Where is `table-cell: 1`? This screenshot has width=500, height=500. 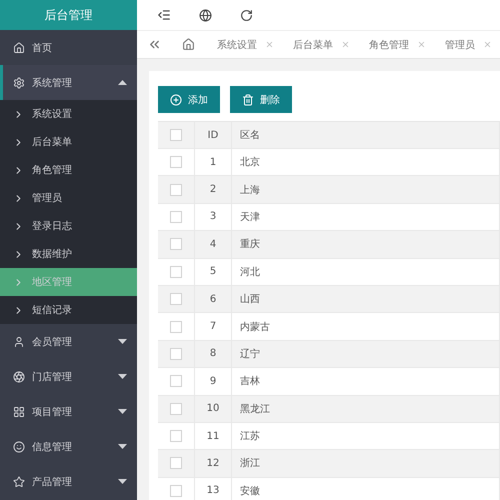 table-cell: 1 is located at coordinates (213, 162).